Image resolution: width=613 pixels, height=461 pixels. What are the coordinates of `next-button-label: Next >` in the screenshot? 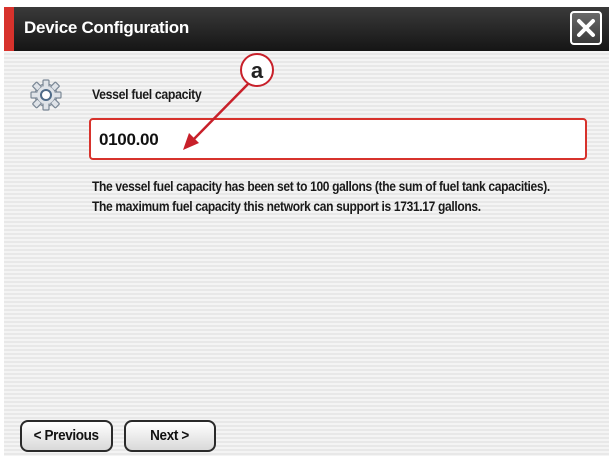 It's located at (170, 435).